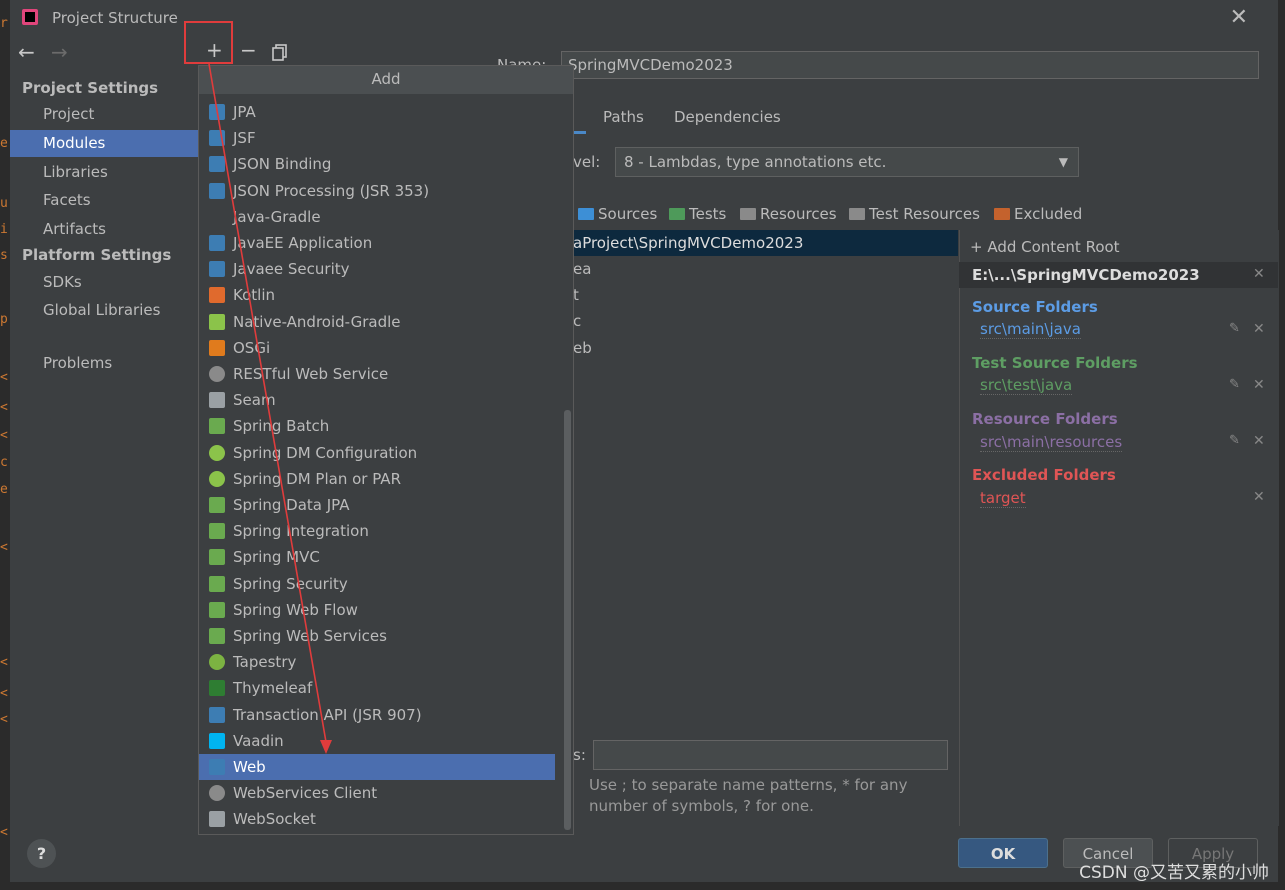  I want to click on popup-item-restful-web-service: RESTful Web Service, so click(377, 374).